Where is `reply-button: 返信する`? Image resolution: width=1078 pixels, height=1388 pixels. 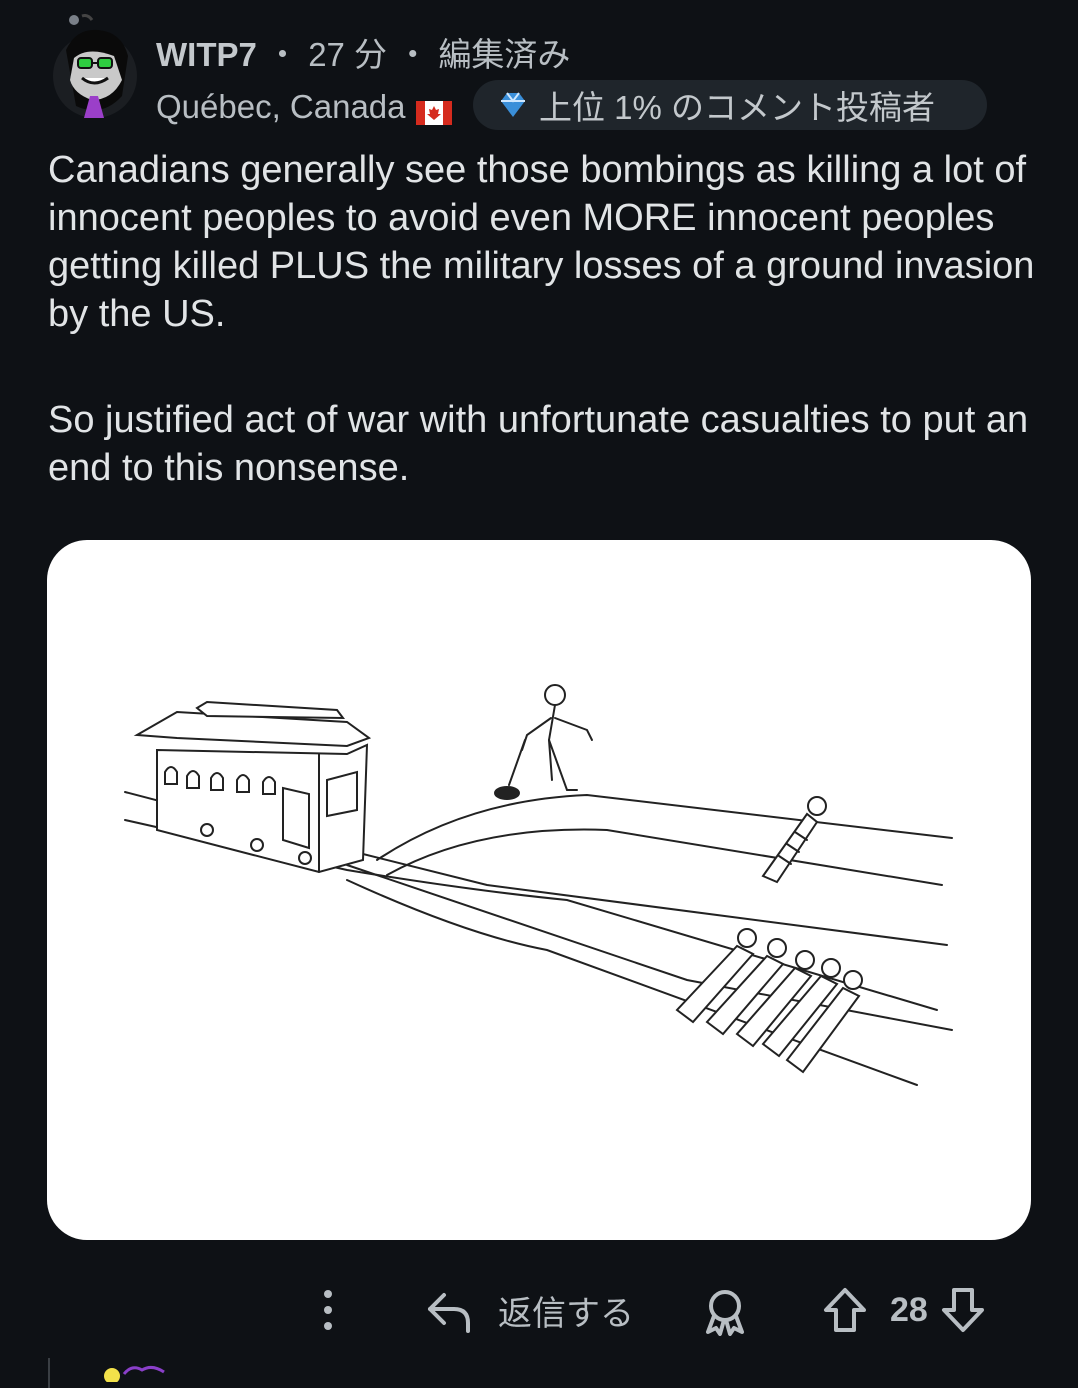 reply-button: 返信する is located at coordinates (530, 1310).